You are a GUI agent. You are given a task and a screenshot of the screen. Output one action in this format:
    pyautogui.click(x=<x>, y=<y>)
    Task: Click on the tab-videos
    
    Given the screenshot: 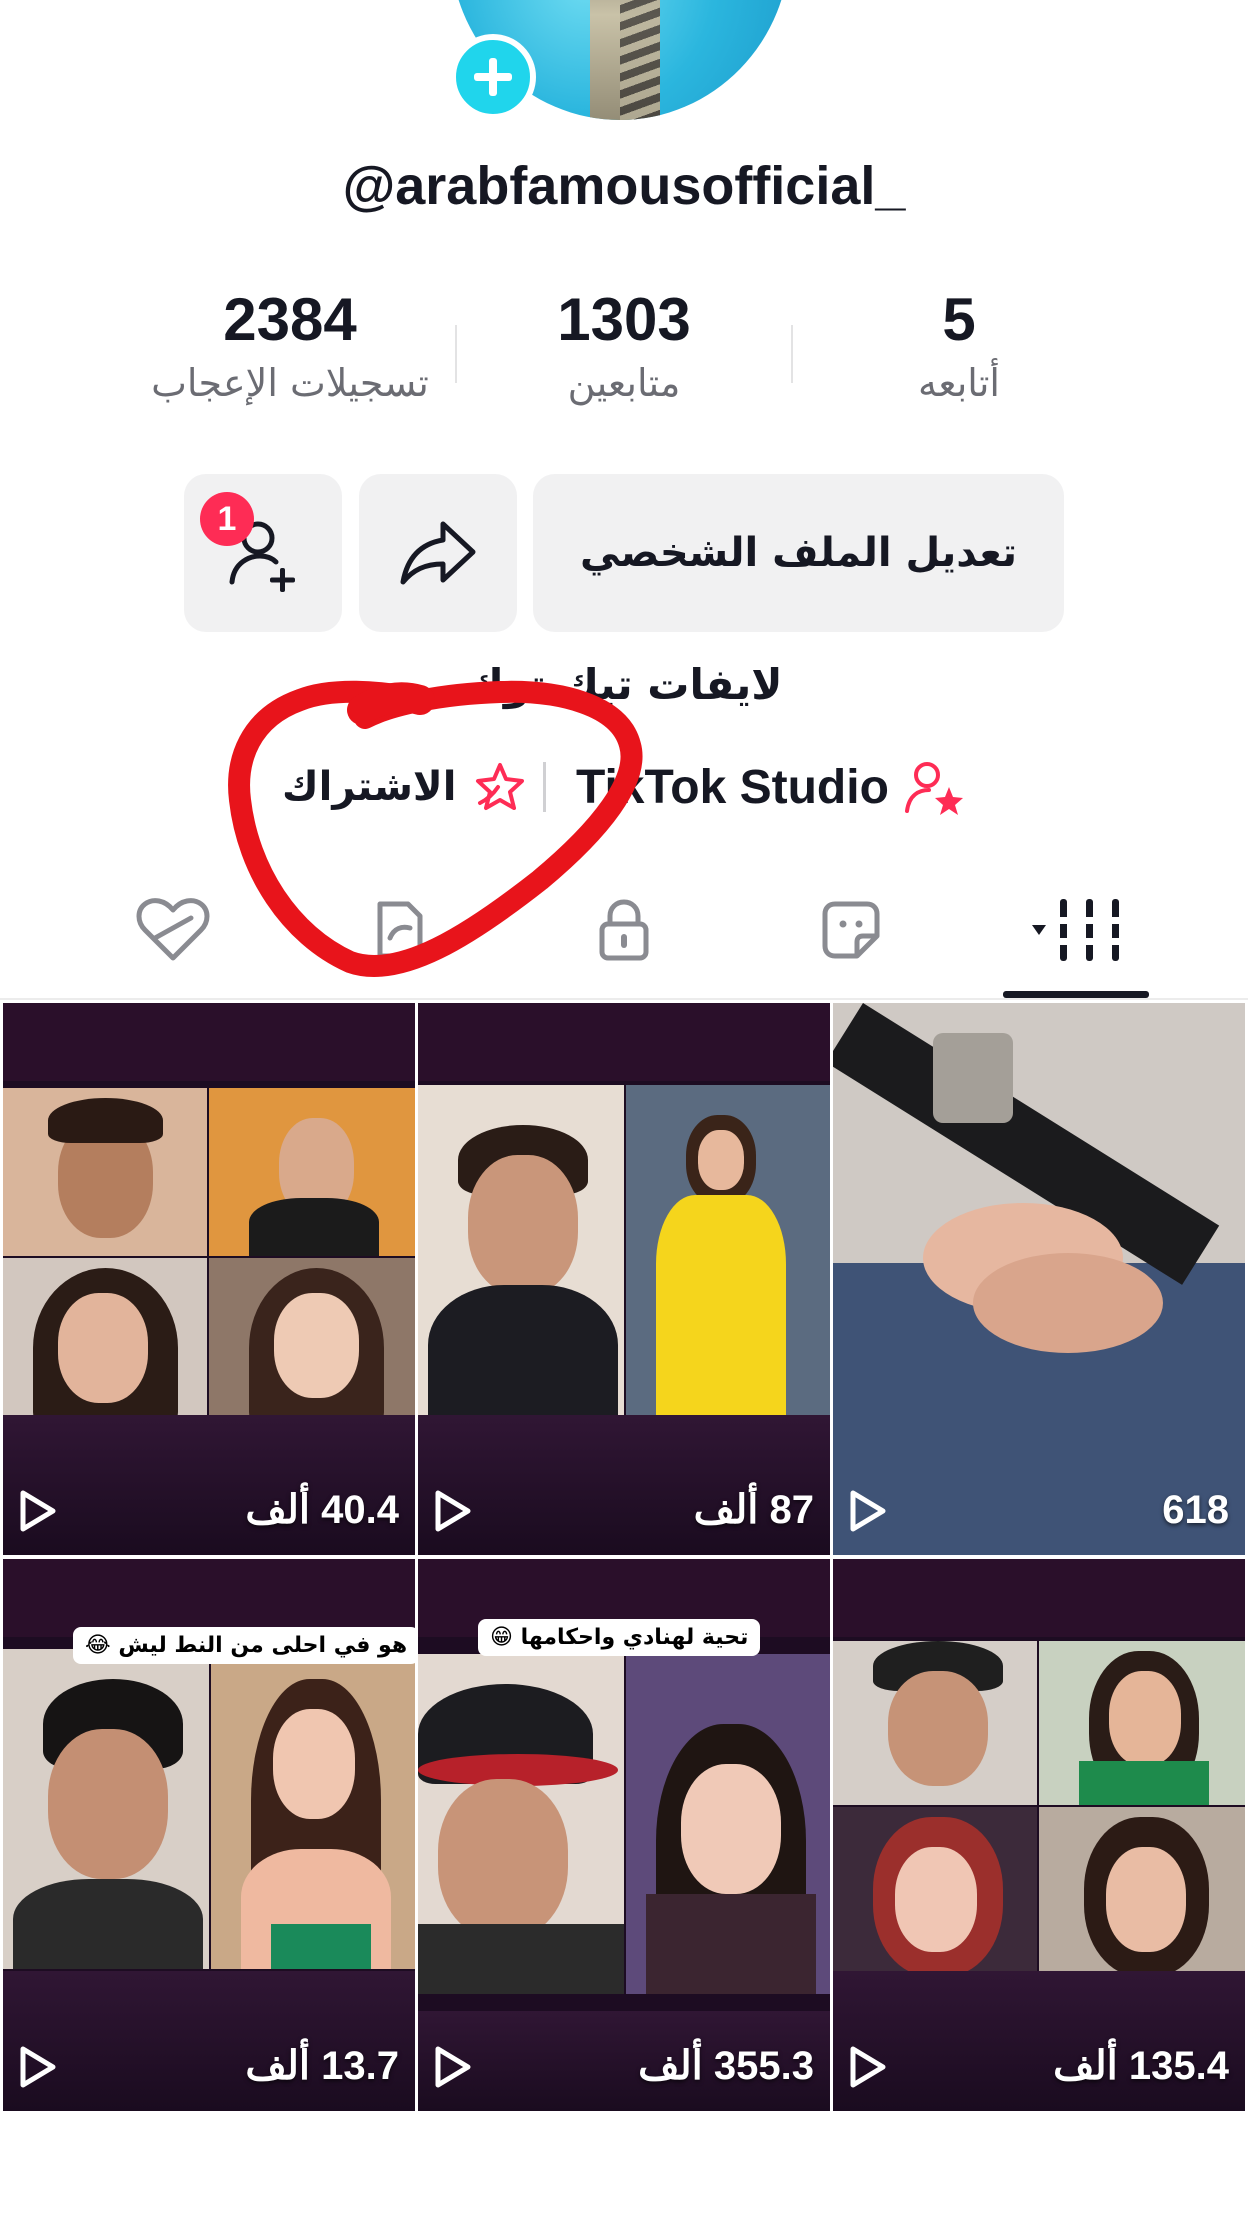 What is the action you would take?
    pyautogui.click(x=1080, y=930)
    